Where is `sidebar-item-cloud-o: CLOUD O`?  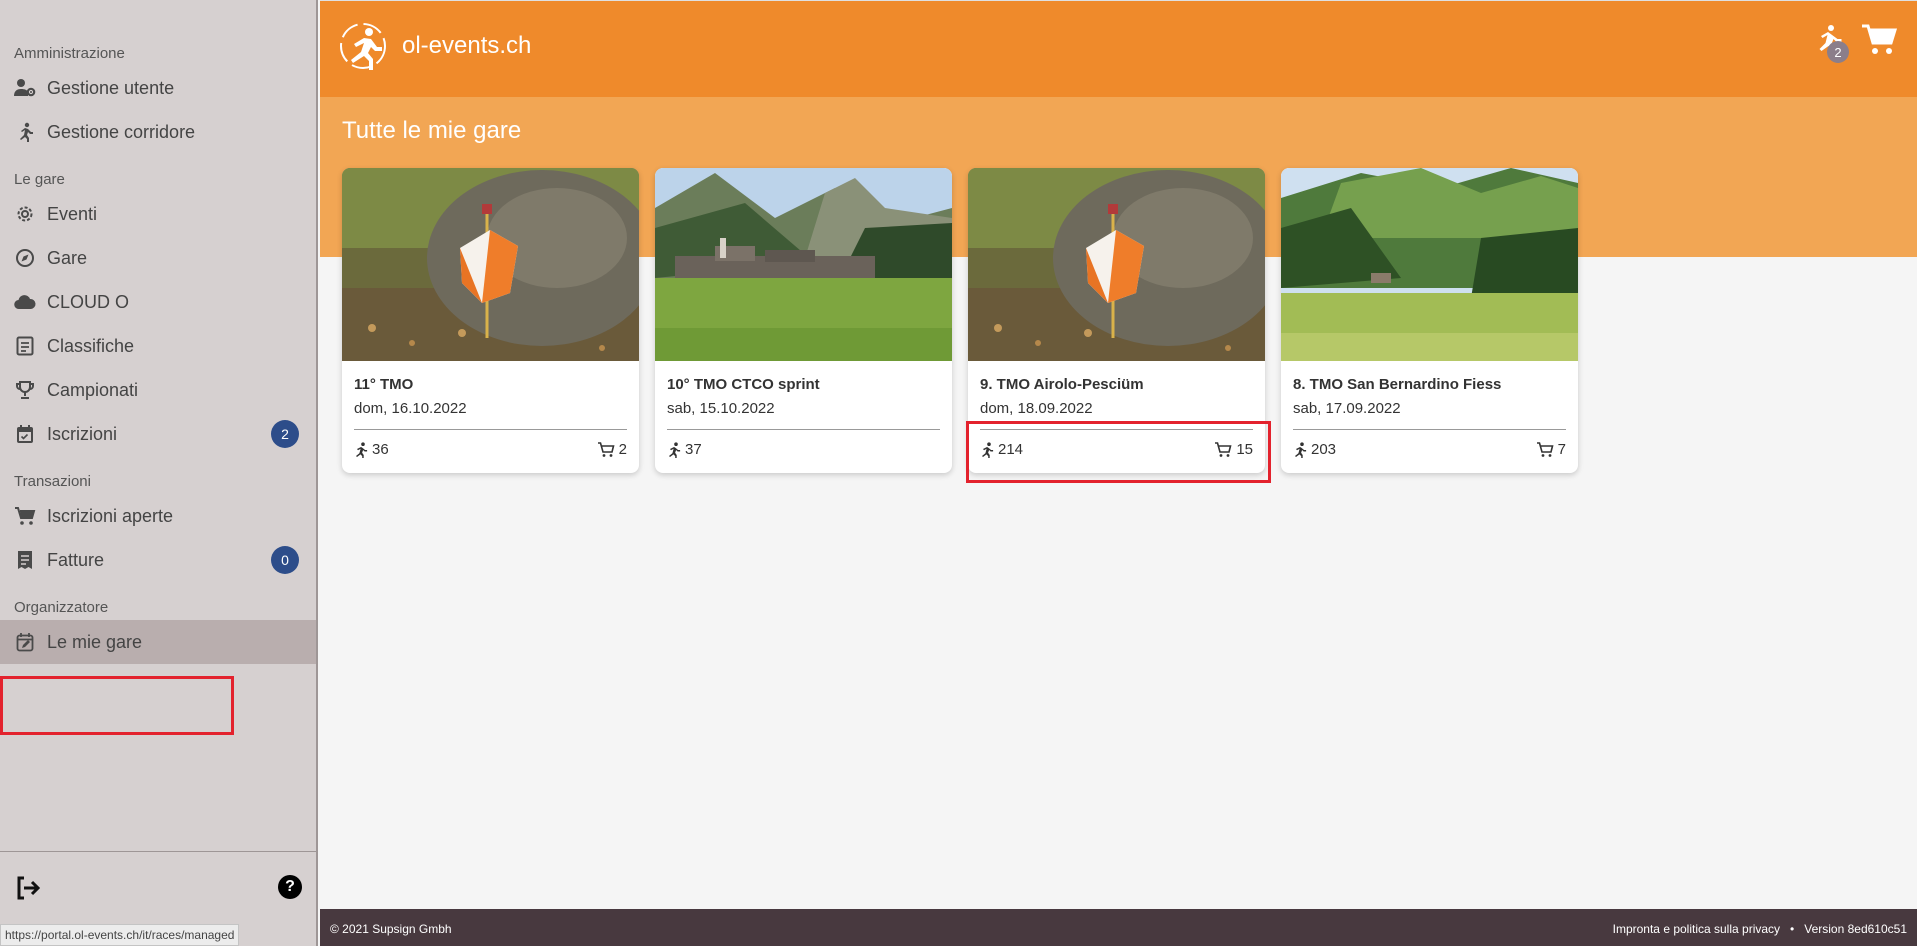
sidebar-item-cloud-o: CLOUD O is located at coordinates (158, 302).